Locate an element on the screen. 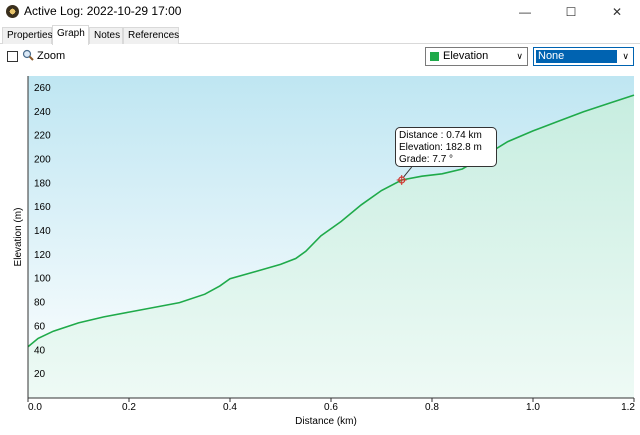  x-tick-label: 0.4 is located at coordinates (230, 407).